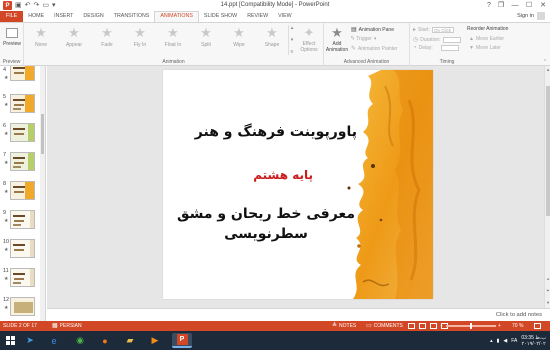  What do you see at coordinates (384, 326) in the screenshot?
I see `comments-toggle: ▭ COMMENTS` at bounding box center [384, 326].